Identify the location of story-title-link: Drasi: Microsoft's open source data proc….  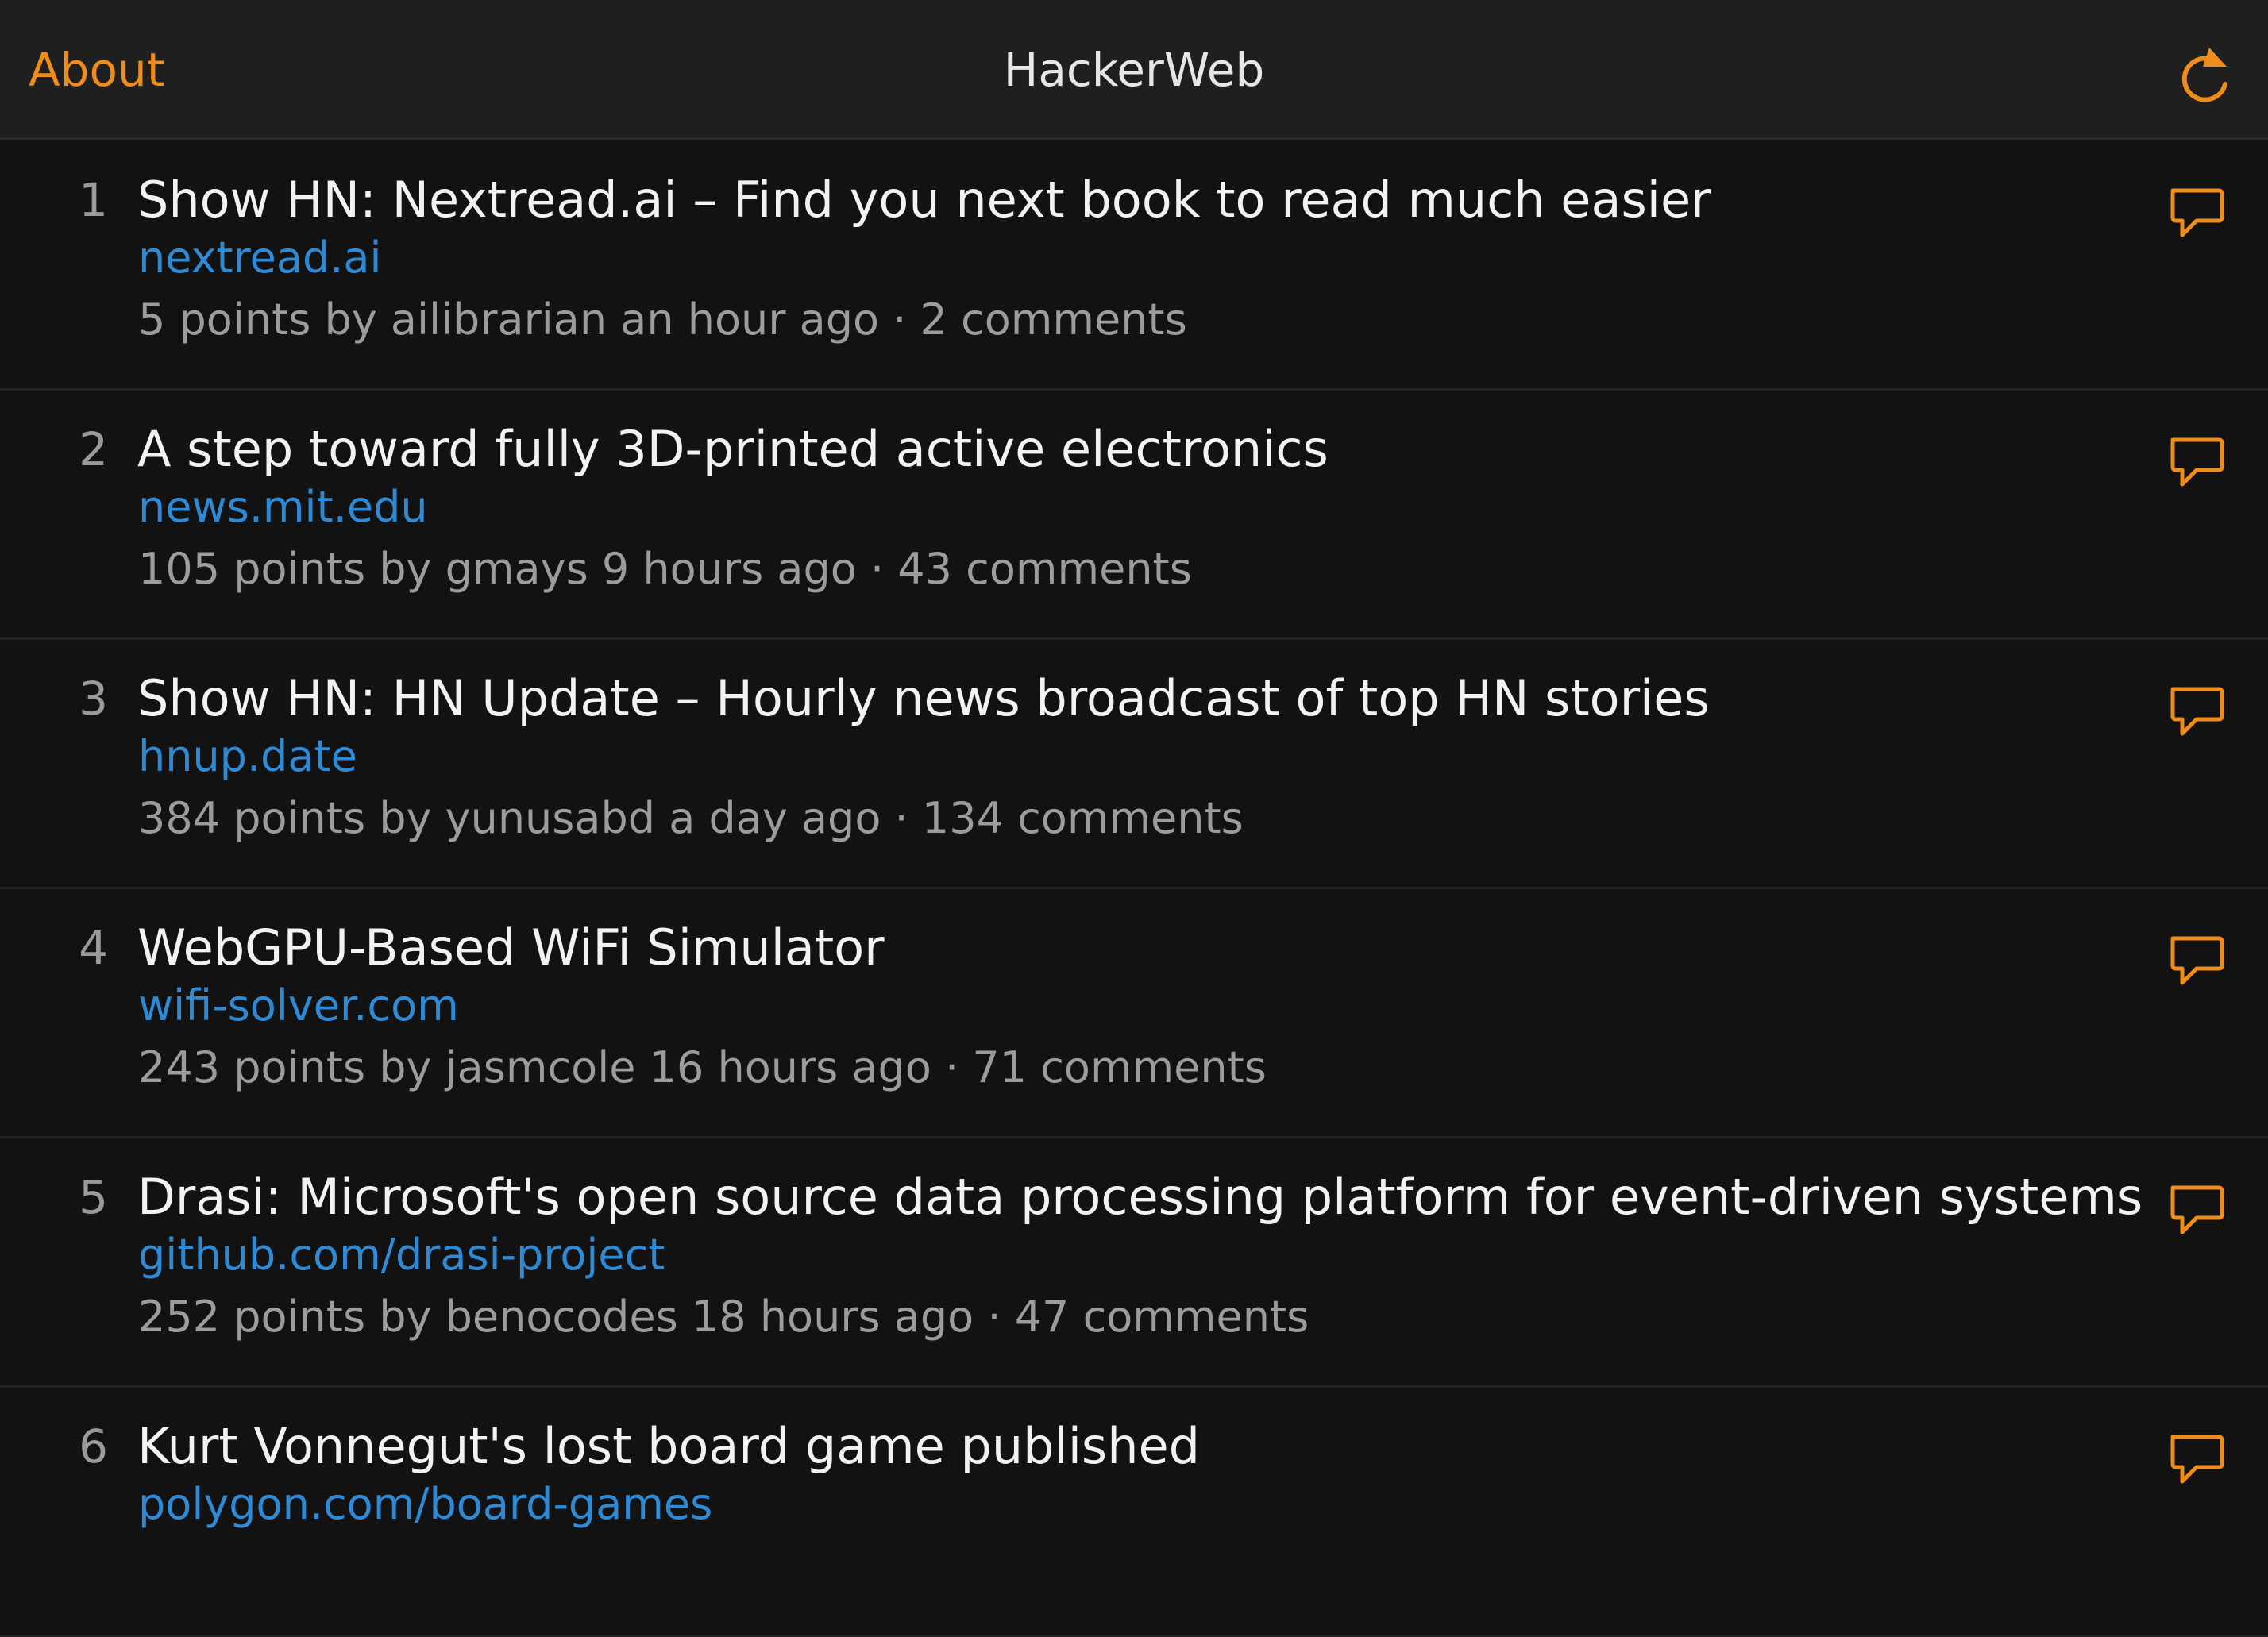
(1140, 1197).